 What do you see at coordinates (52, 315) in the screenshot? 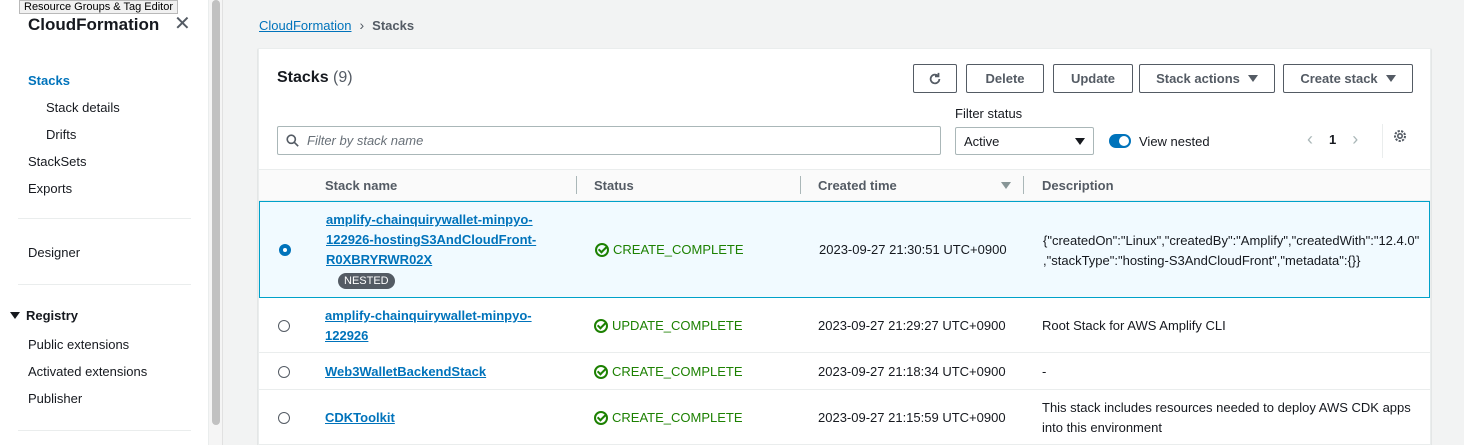
I see `sidebar-section-label: Registry` at bounding box center [52, 315].